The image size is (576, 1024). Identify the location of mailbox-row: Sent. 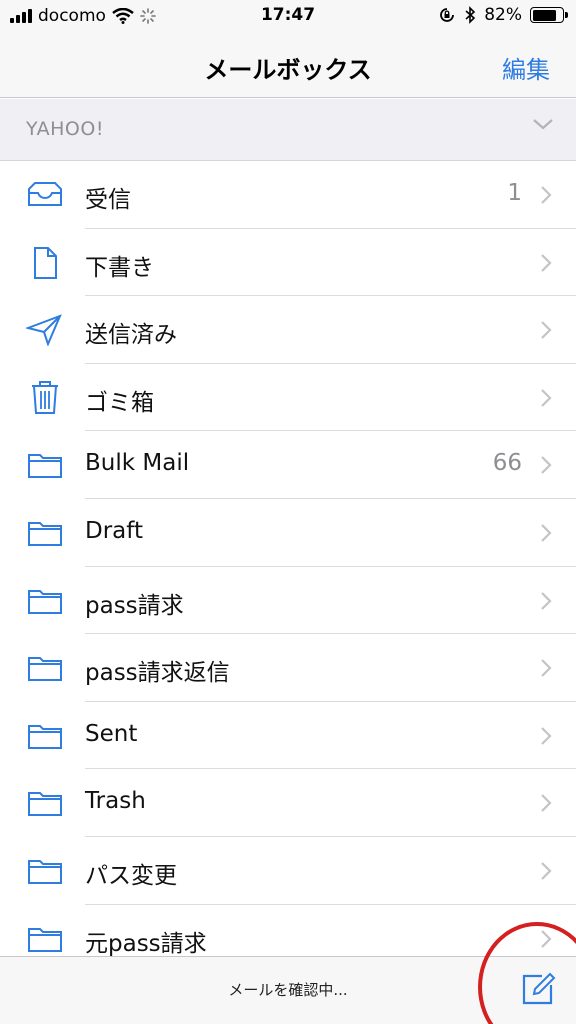
(288, 736).